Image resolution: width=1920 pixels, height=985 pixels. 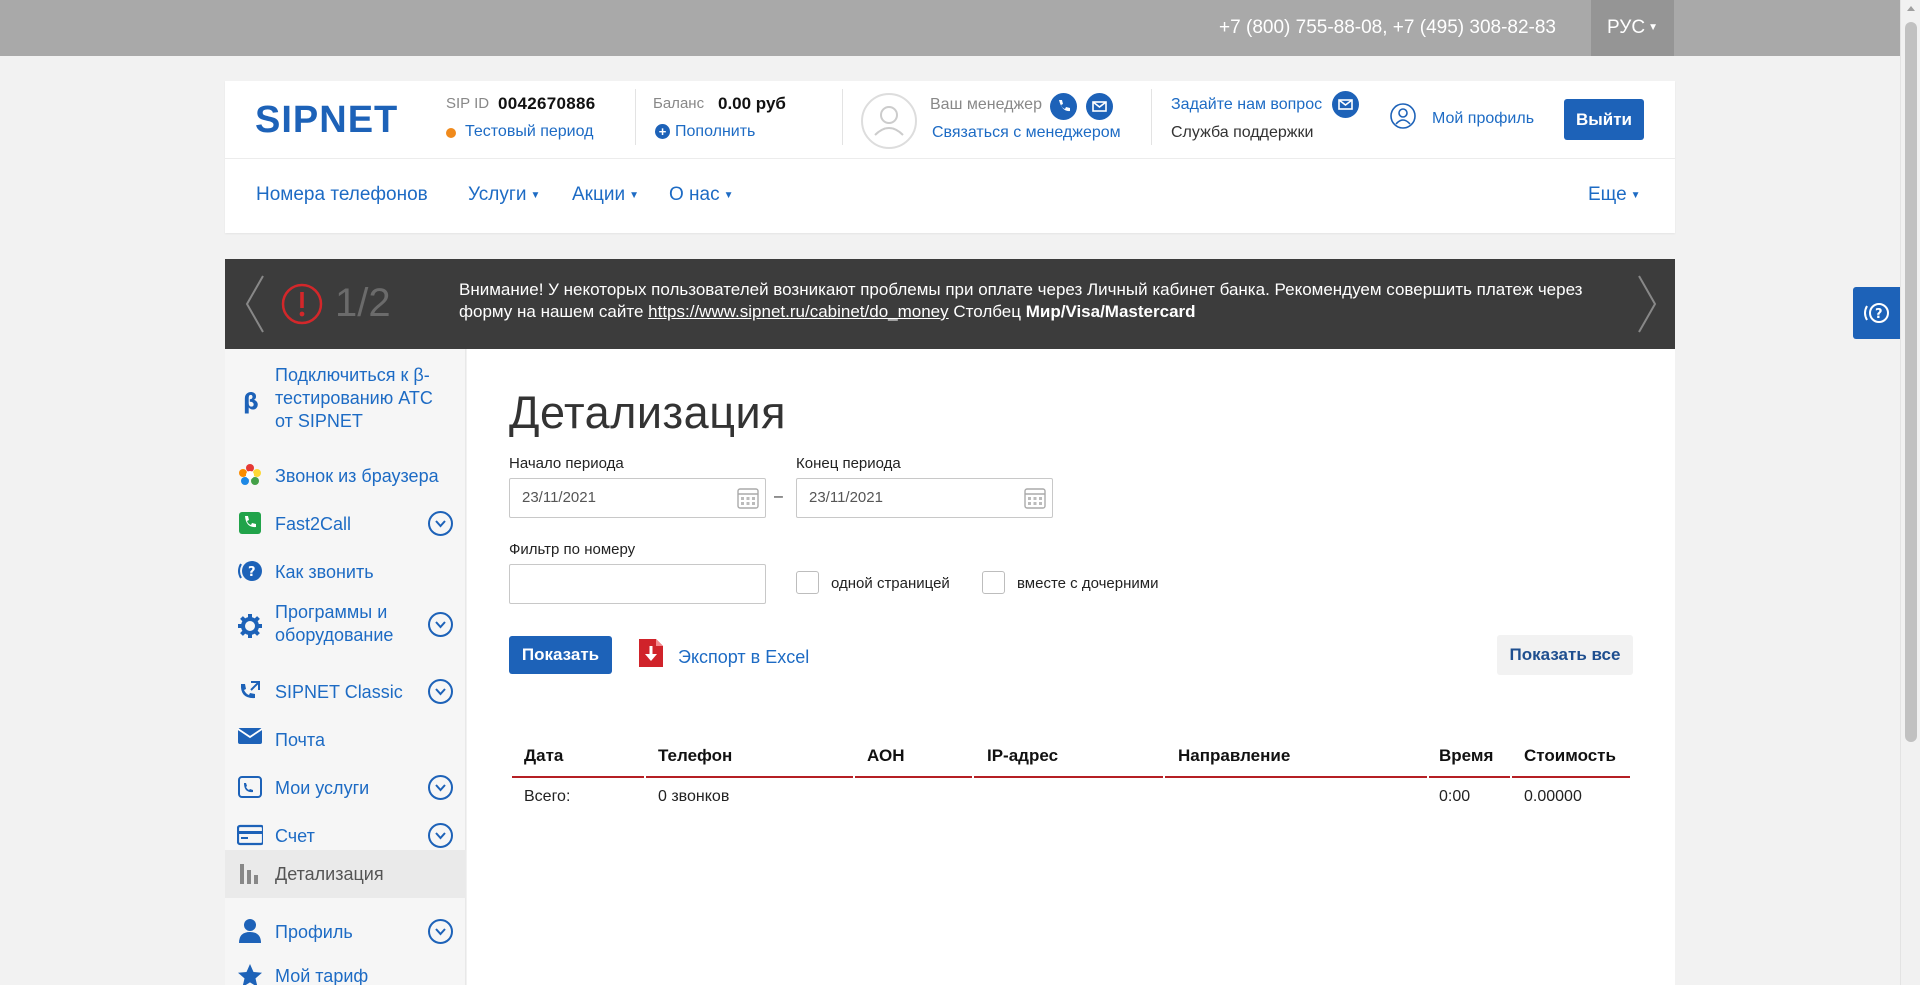 I want to click on status-link: Тестовый период, so click(x=529, y=132).